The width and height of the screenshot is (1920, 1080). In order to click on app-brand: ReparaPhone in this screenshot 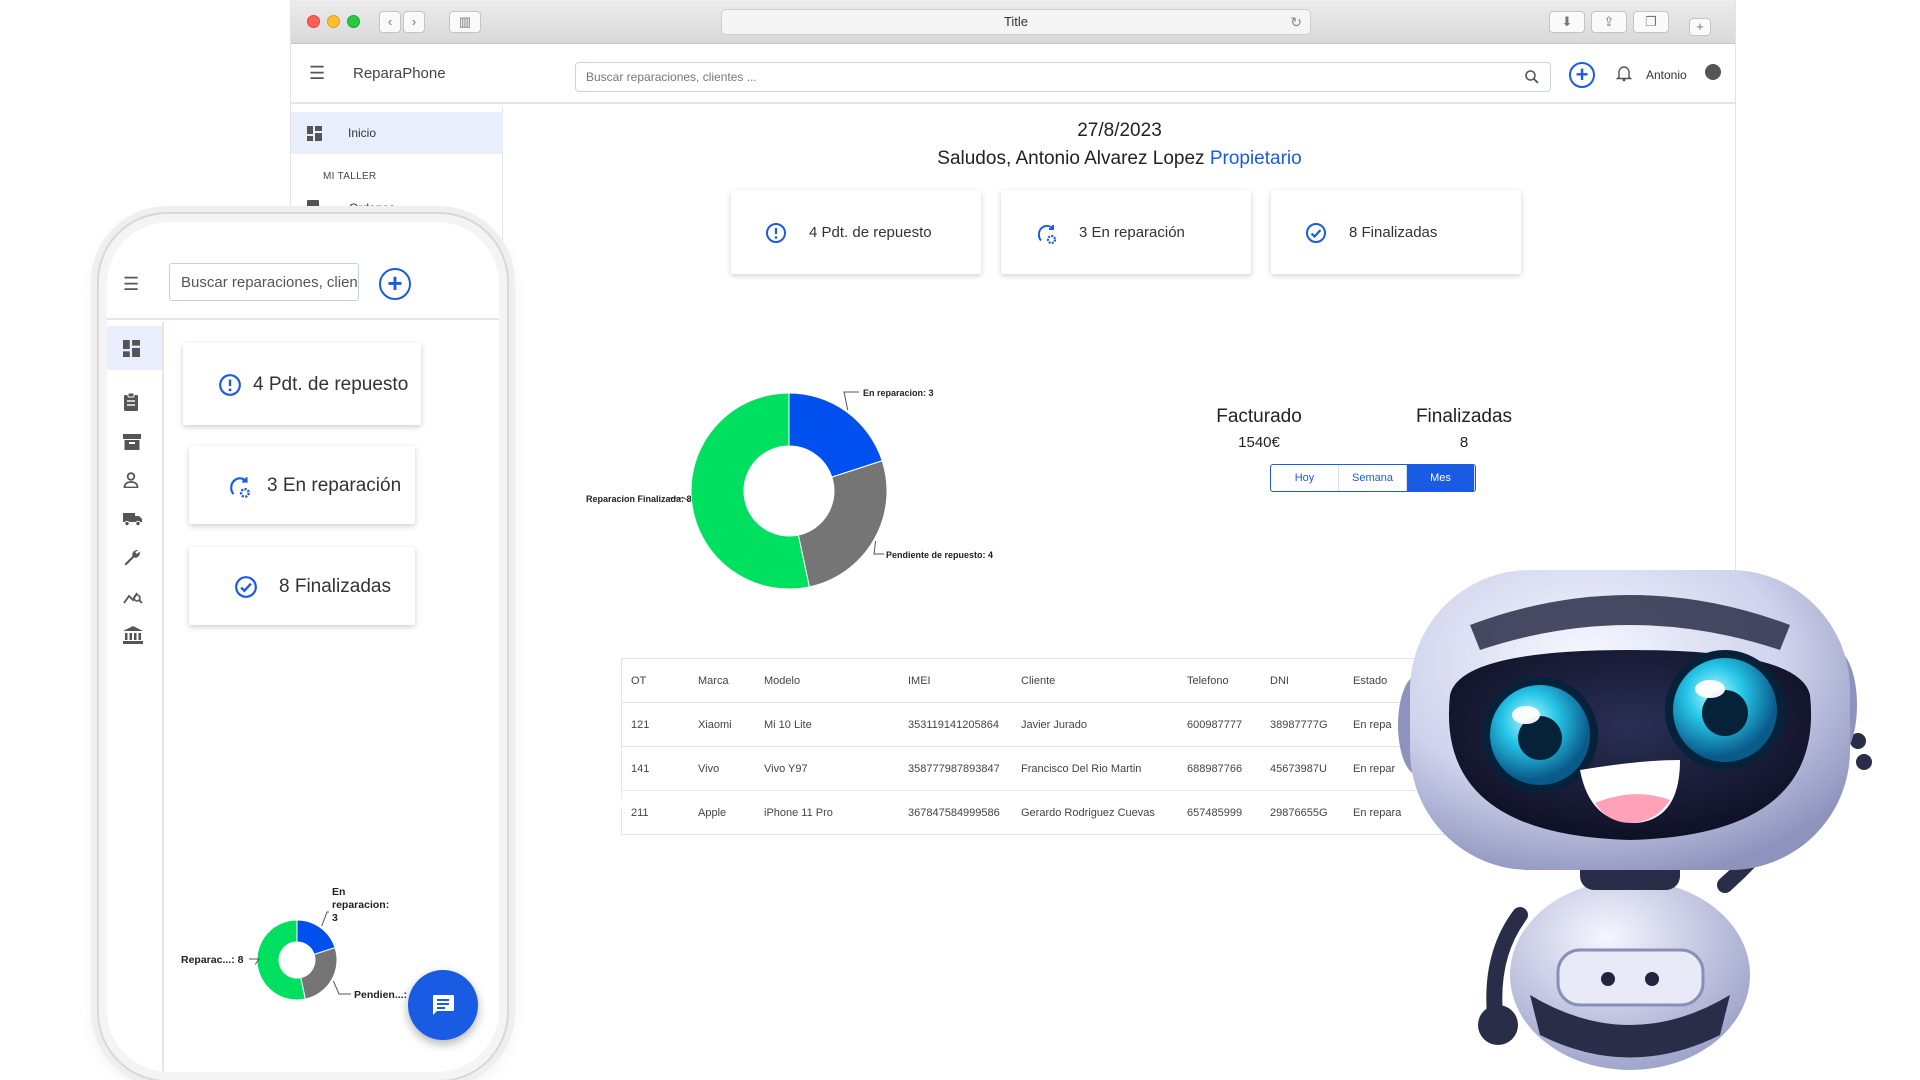, I will do `click(399, 73)`.